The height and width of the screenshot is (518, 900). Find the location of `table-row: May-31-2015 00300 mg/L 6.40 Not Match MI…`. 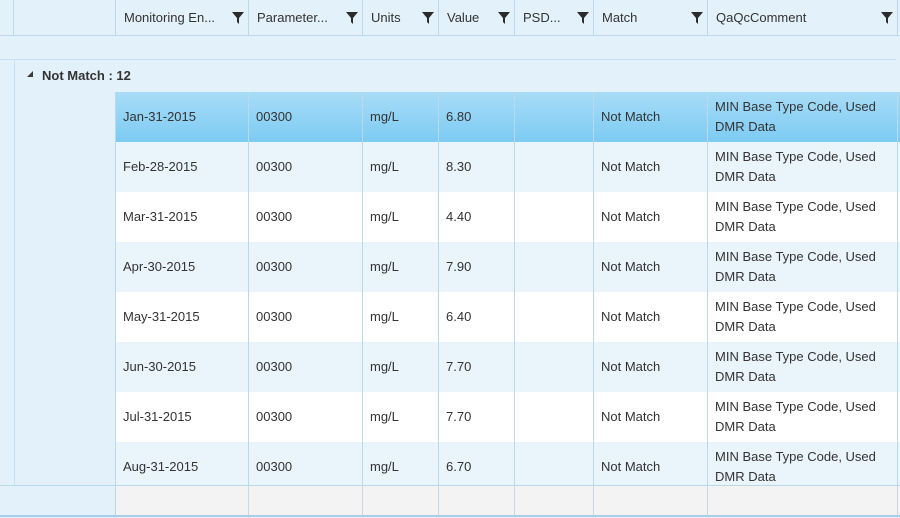

table-row: May-31-2015 00300 mg/L 6.40 Not Match MI… is located at coordinates (508, 317).